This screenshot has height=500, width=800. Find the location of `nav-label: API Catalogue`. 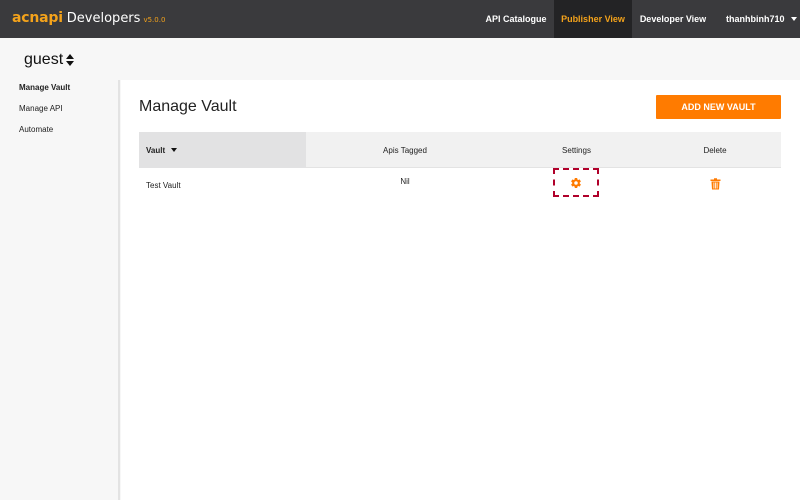

nav-label: API Catalogue is located at coordinates (516, 19).